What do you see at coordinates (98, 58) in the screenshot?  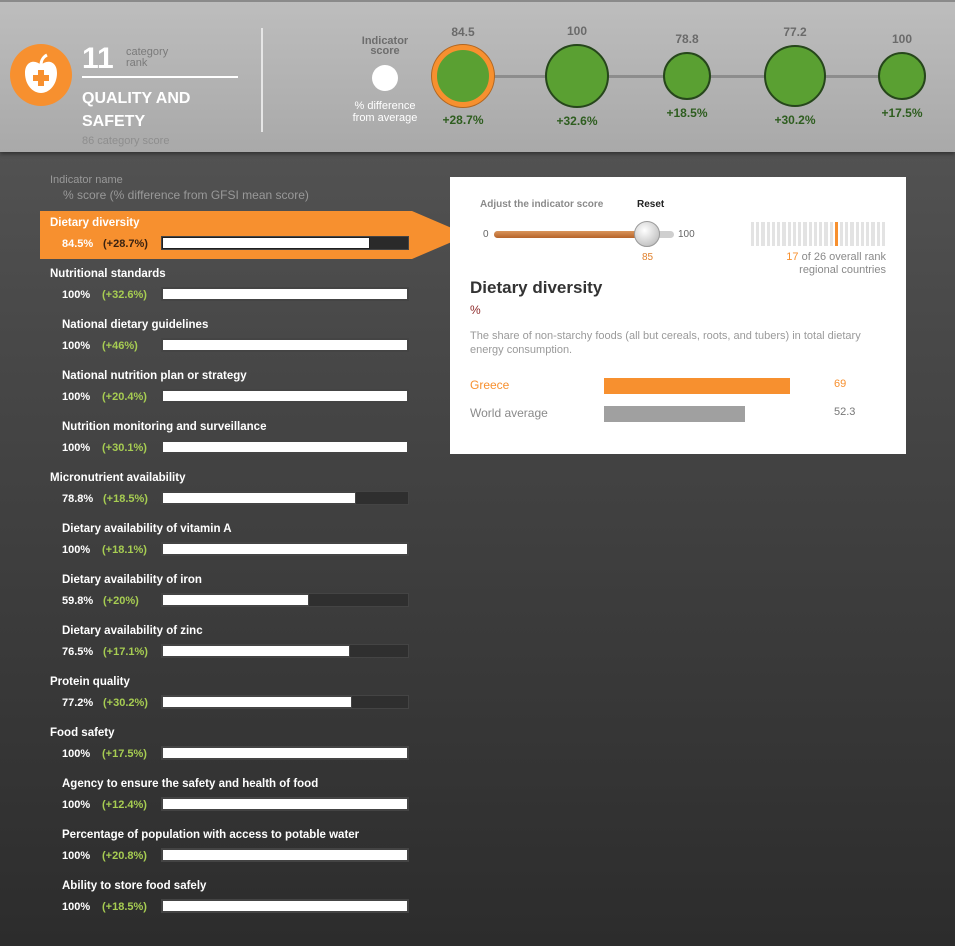 I see `category-rank-number: 11` at bounding box center [98, 58].